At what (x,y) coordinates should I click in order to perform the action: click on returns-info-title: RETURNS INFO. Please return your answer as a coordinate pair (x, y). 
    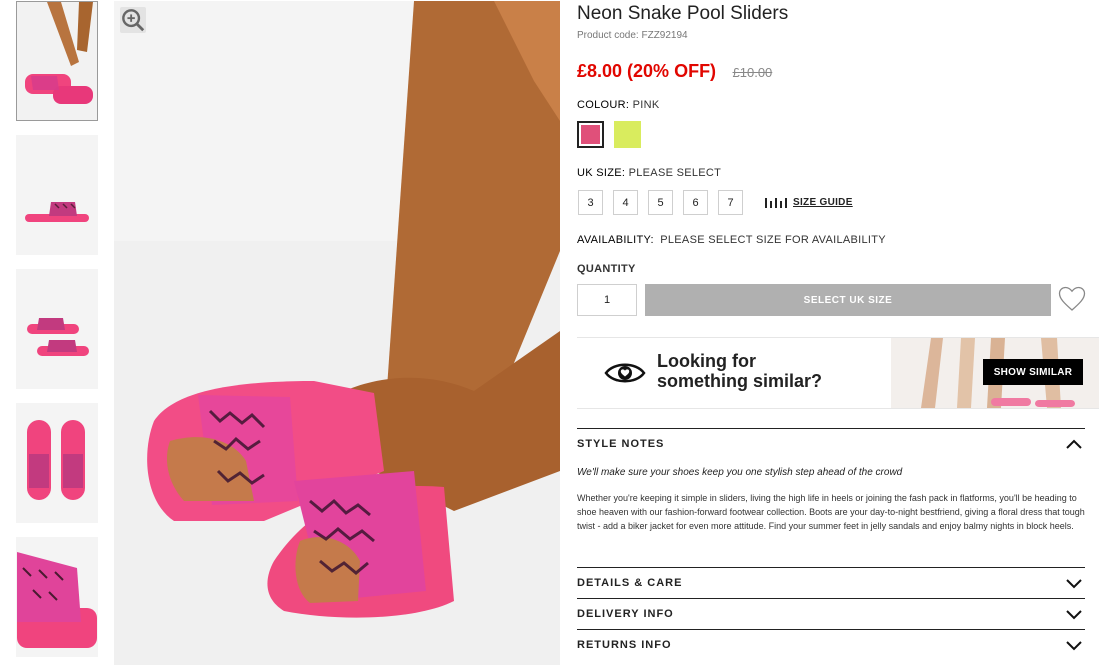
    Looking at the image, I should click on (624, 645).